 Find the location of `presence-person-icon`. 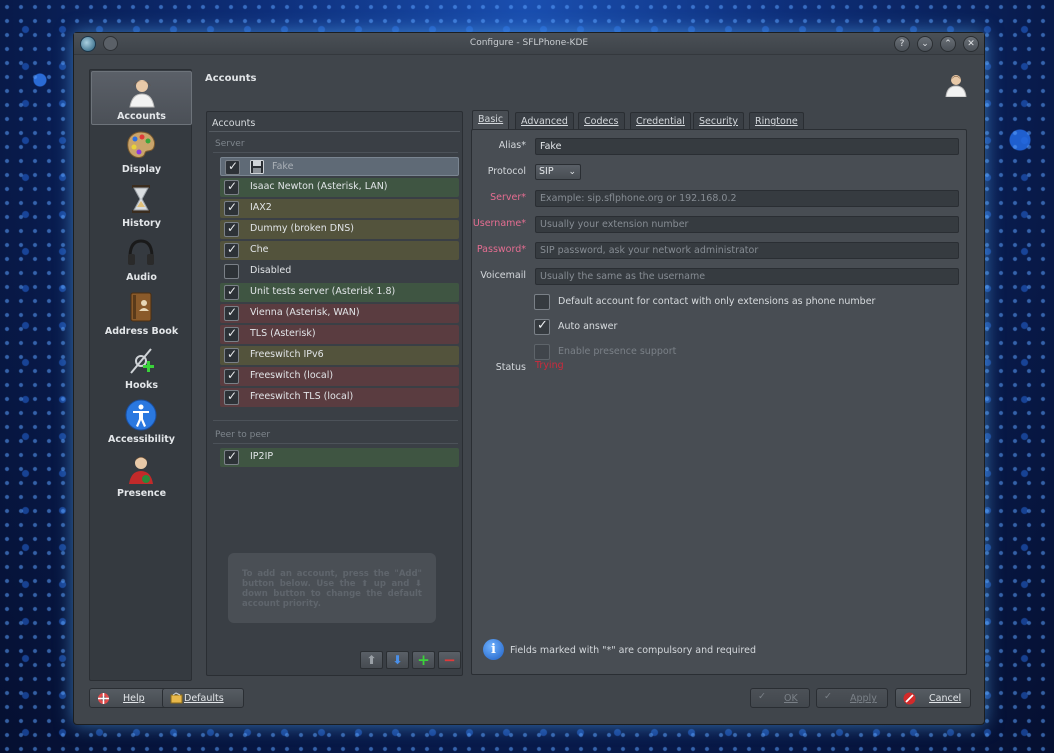

presence-person-icon is located at coordinates (141, 470).